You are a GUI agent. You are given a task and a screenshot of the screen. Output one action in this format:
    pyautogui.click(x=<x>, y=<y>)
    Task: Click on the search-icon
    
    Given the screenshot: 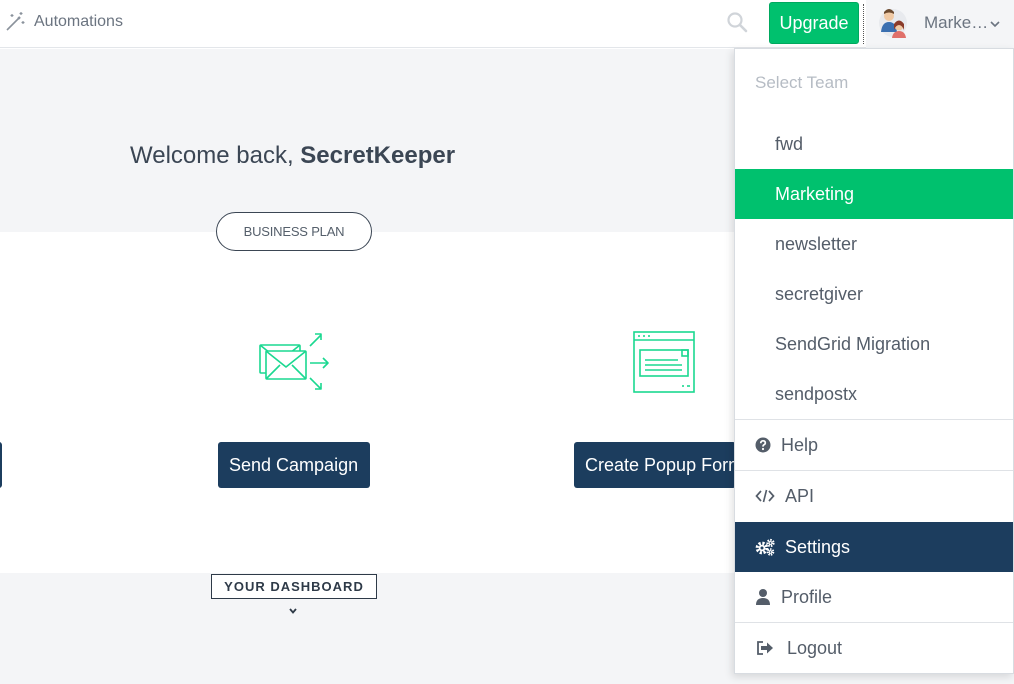 What is the action you would take?
    pyautogui.click(x=737, y=22)
    